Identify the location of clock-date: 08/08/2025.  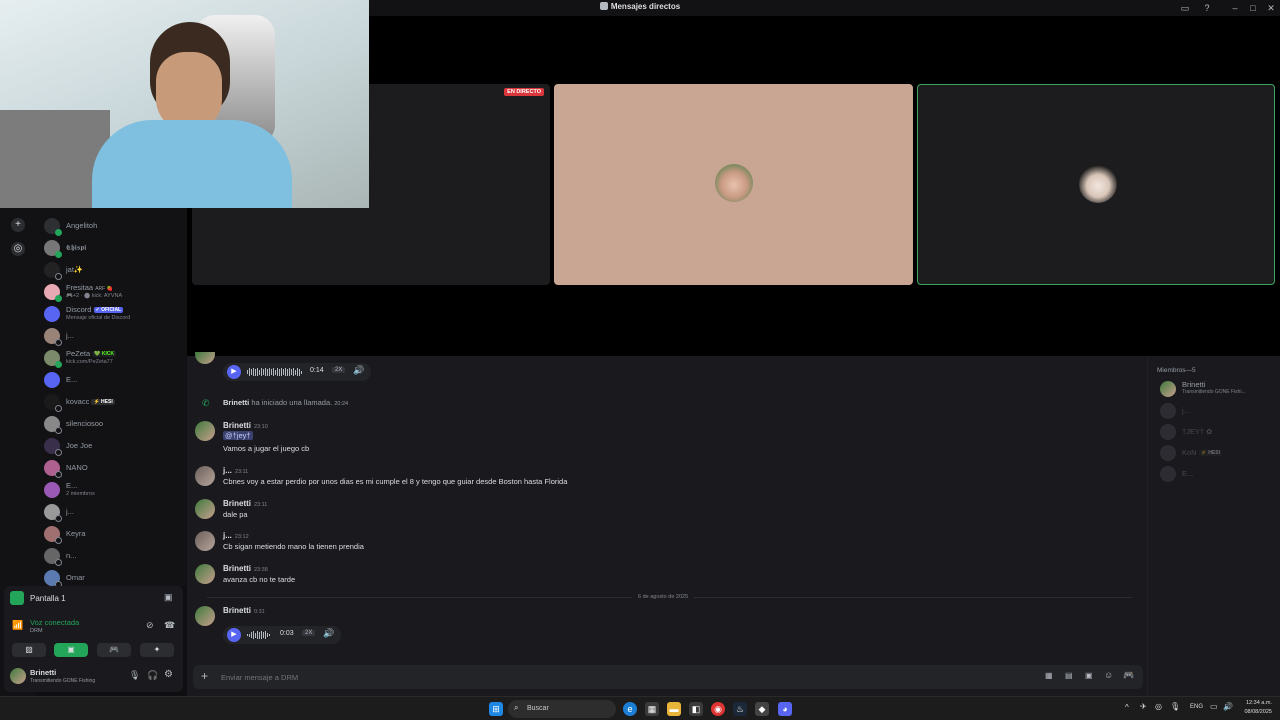
(1255, 712).